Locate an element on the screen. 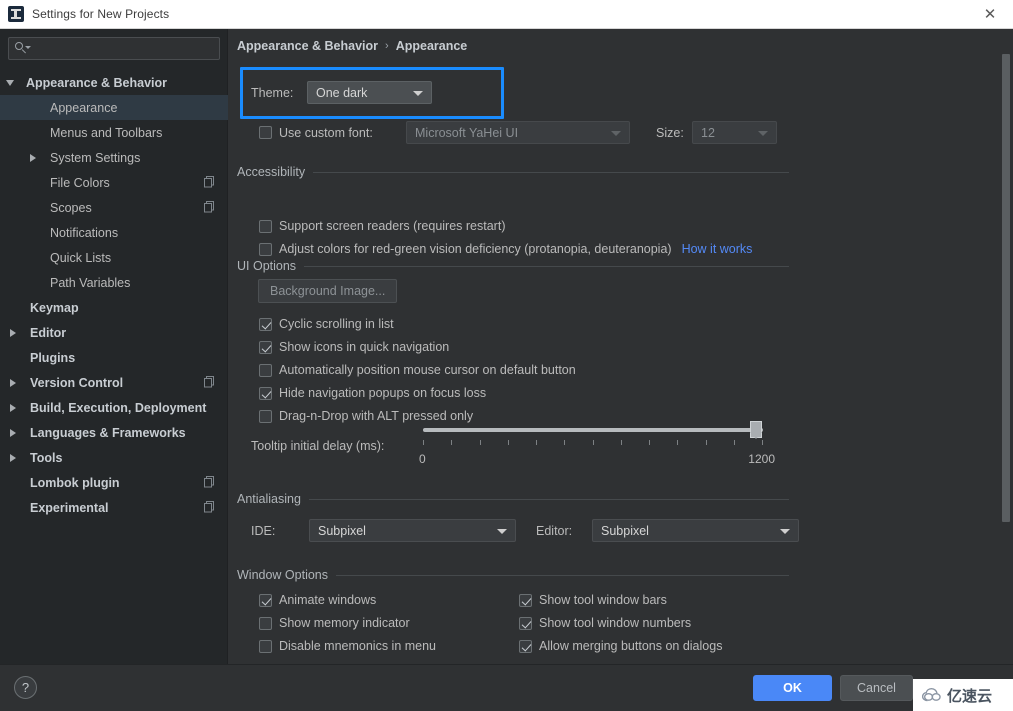 The width and height of the screenshot is (1013, 711). ide-antialiasing-select: Subpixel is located at coordinates (412, 530).